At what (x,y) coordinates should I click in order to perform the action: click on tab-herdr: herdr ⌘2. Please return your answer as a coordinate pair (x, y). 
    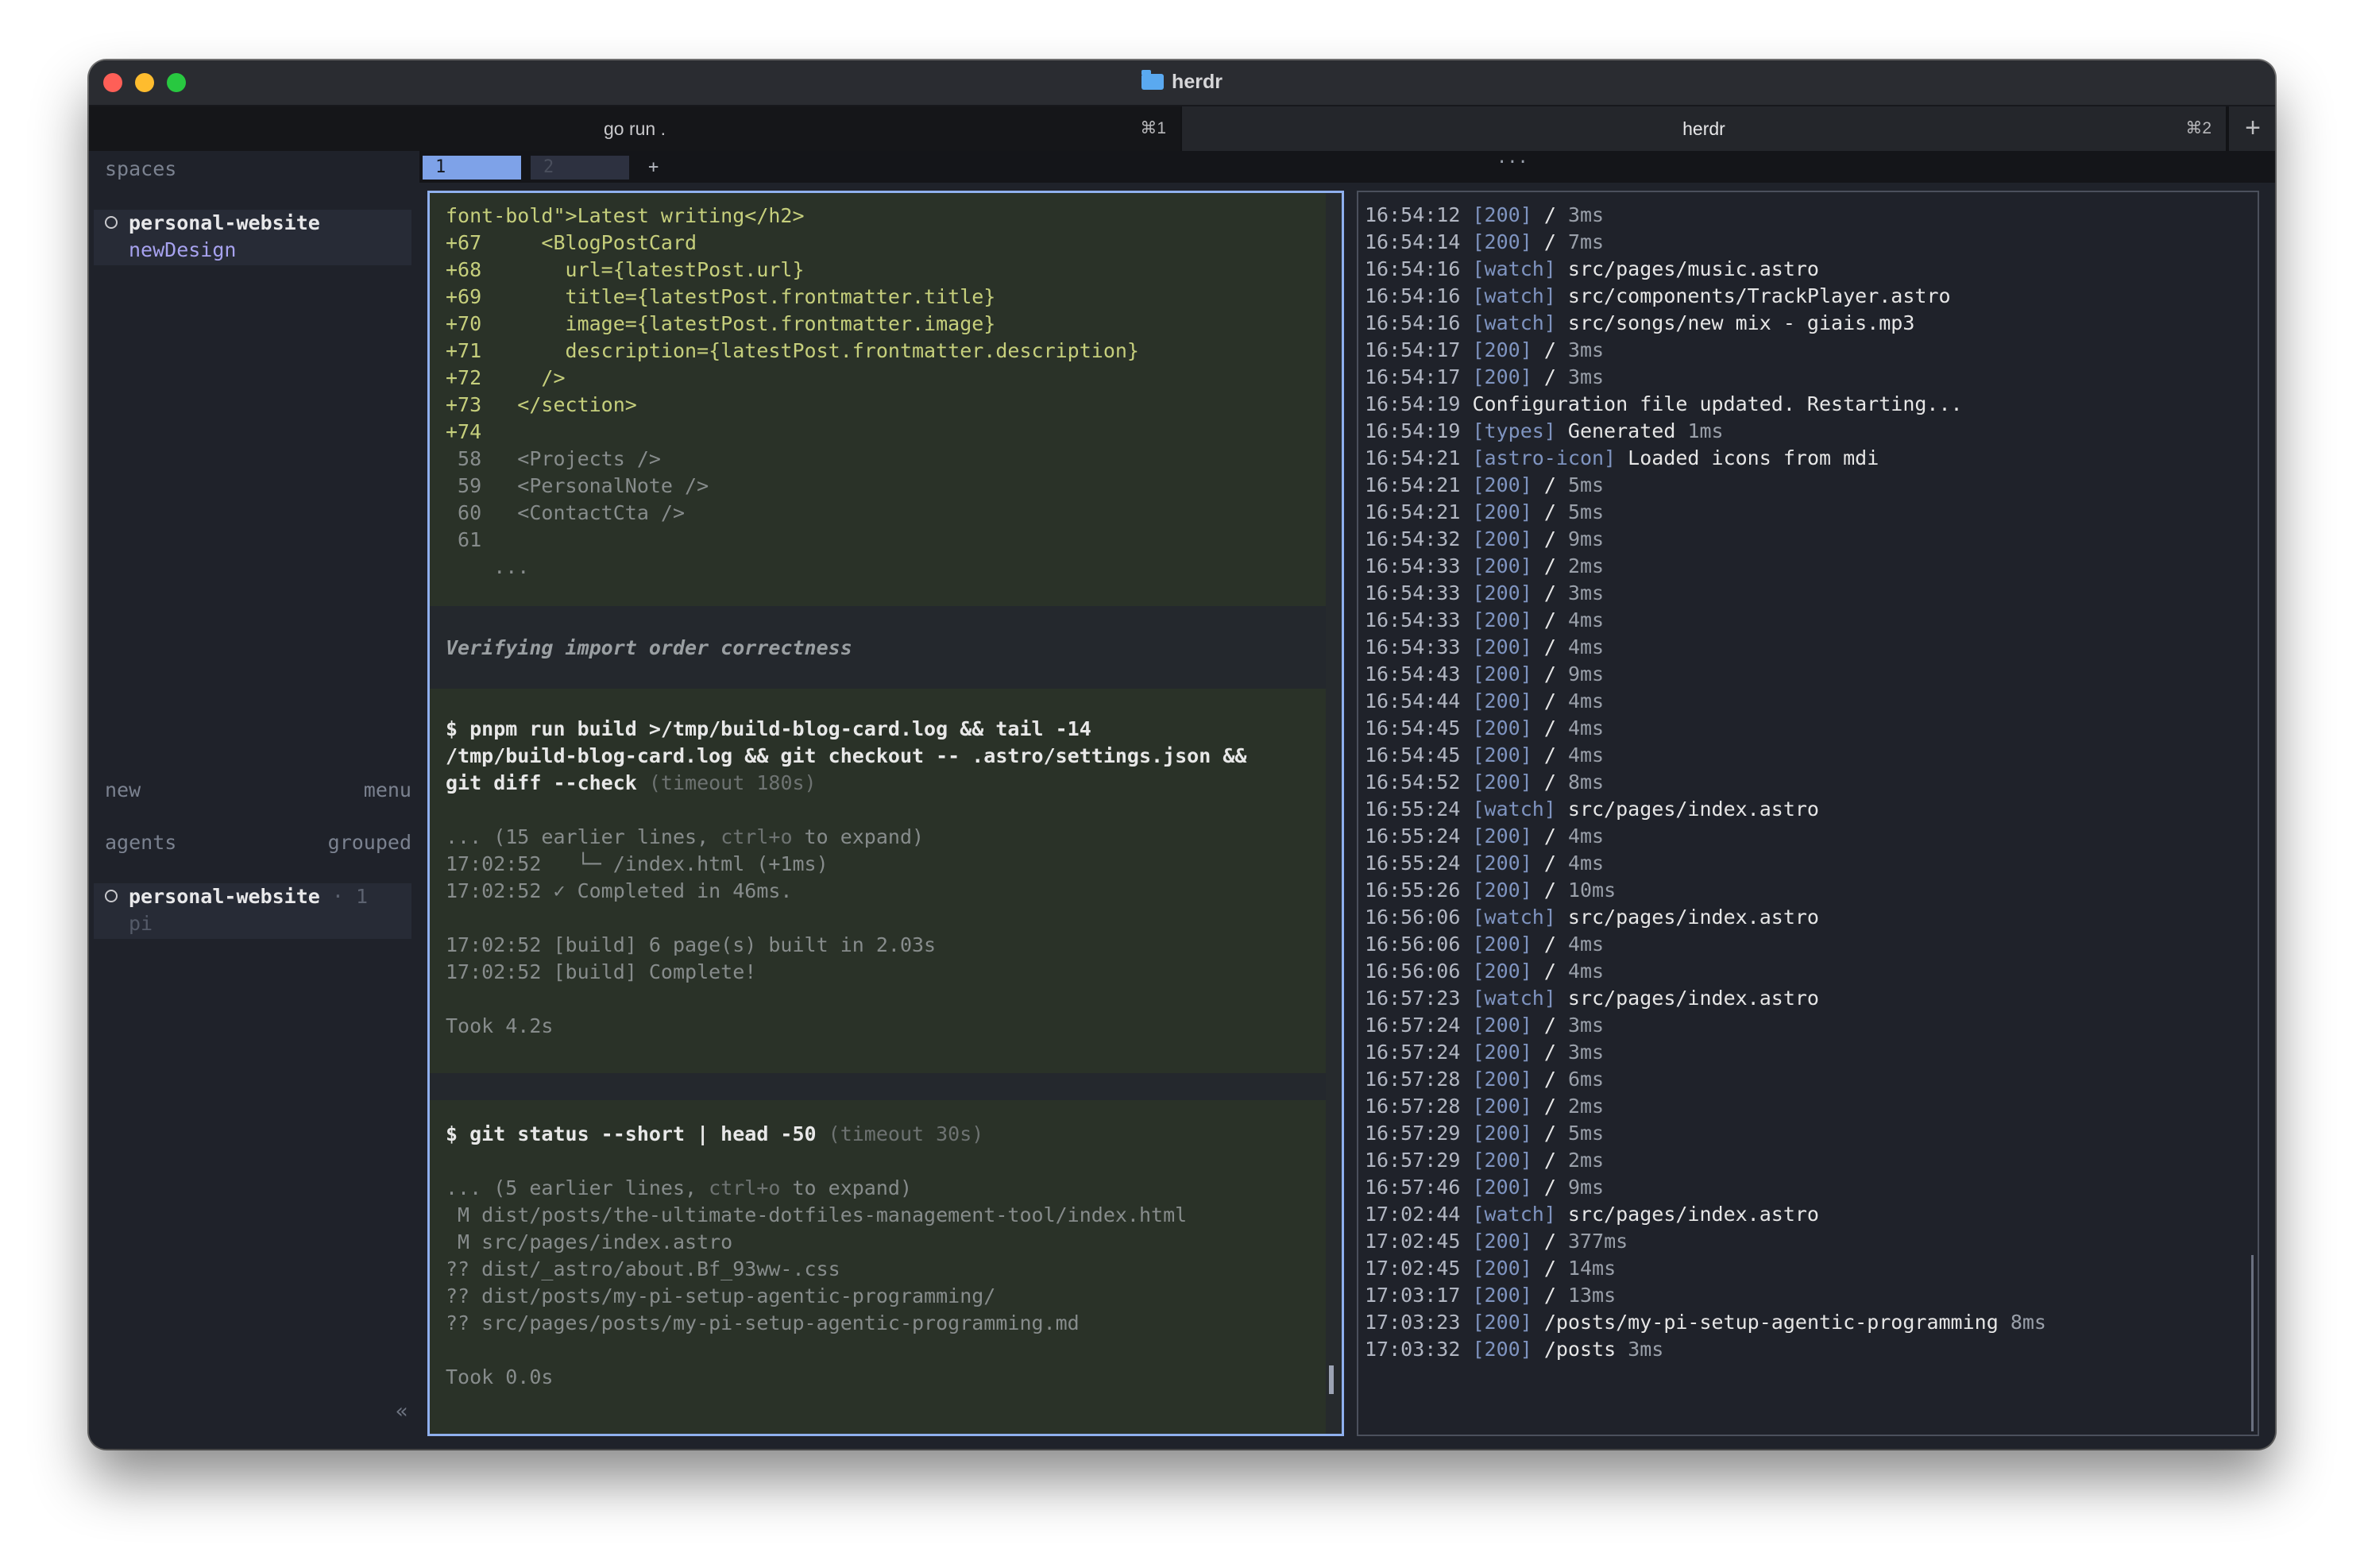
    Looking at the image, I should click on (1704, 128).